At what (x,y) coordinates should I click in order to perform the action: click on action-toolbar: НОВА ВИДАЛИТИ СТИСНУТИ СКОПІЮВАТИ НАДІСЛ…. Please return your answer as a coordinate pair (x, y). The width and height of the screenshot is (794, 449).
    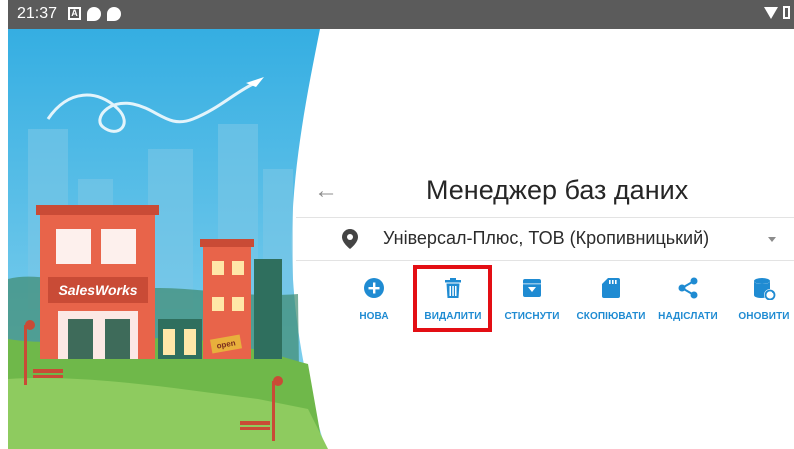
    Looking at the image, I should click on (545, 304).